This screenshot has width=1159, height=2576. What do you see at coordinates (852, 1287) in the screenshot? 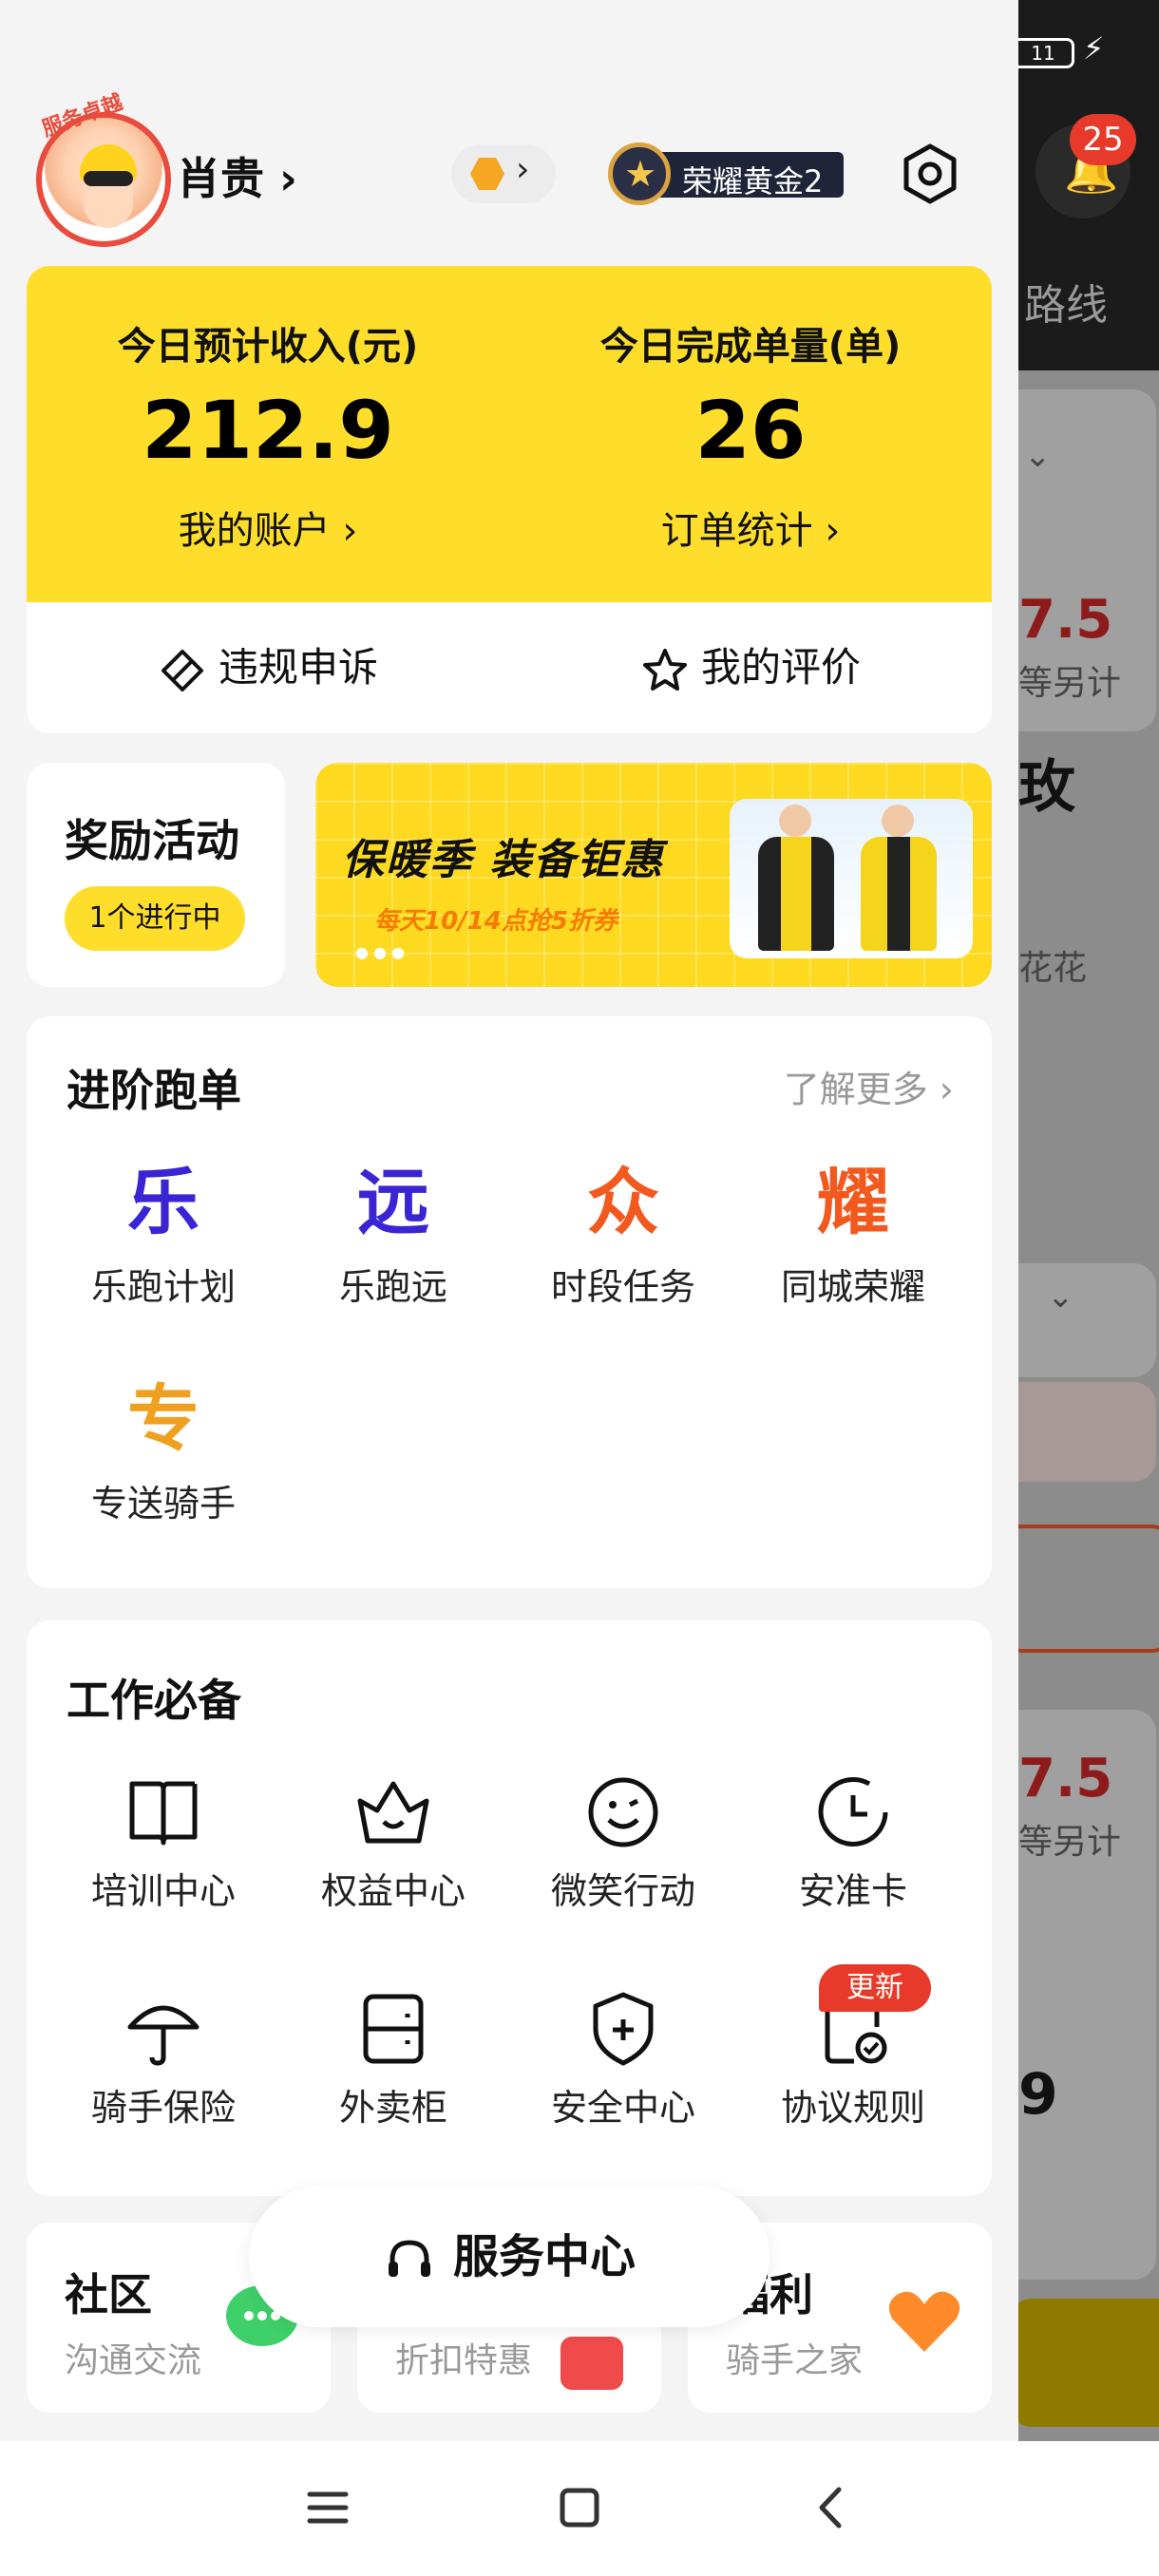
I see `advance-item-label: 同城荣耀` at bounding box center [852, 1287].